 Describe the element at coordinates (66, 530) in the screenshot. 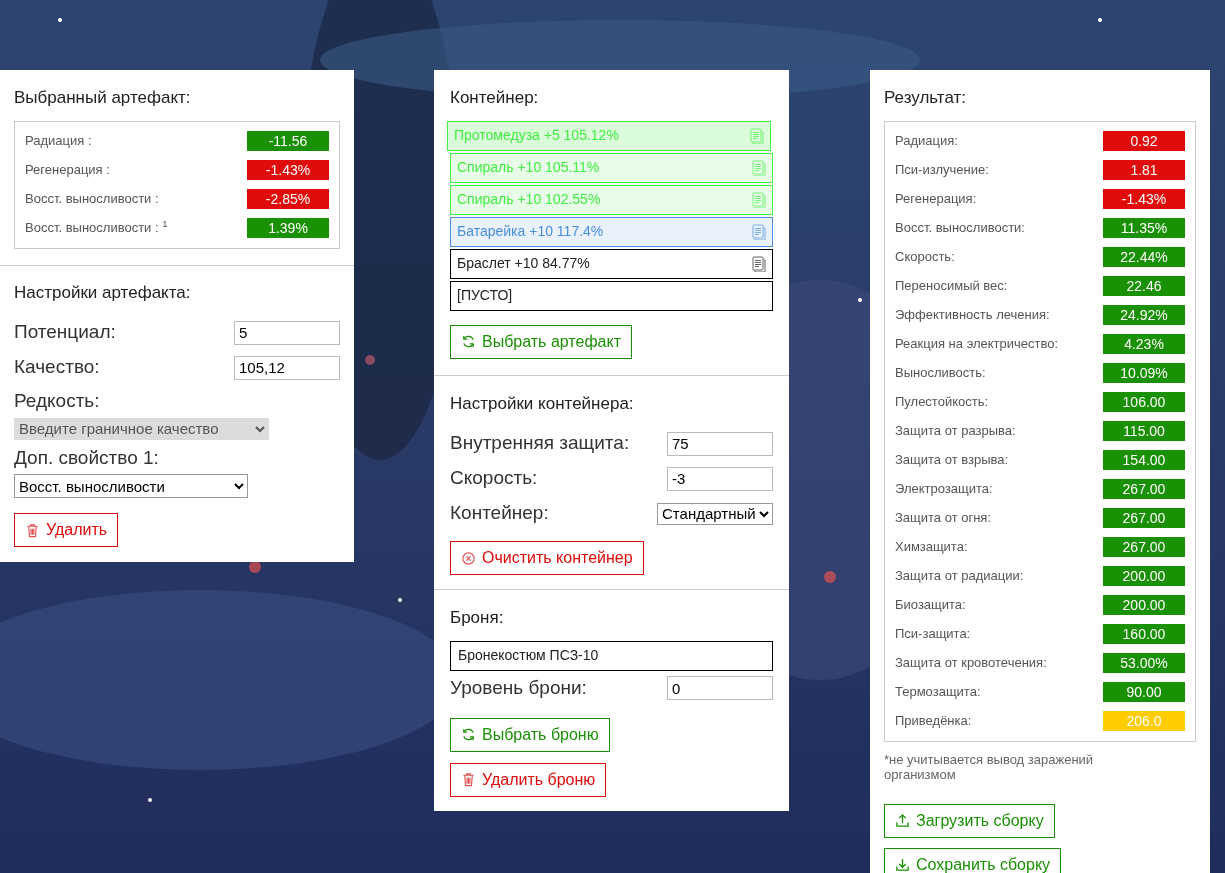

I see `delete-button: Удалить` at that location.